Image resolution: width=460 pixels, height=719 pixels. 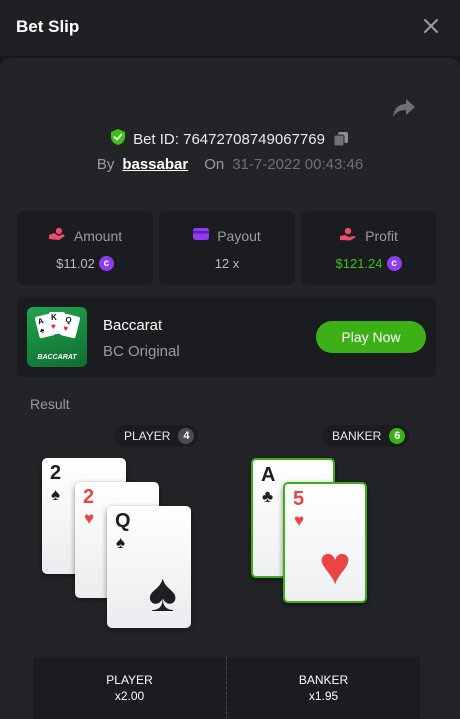 I want to click on player-score-pill: PLAYER 4, so click(x=156, y=436).